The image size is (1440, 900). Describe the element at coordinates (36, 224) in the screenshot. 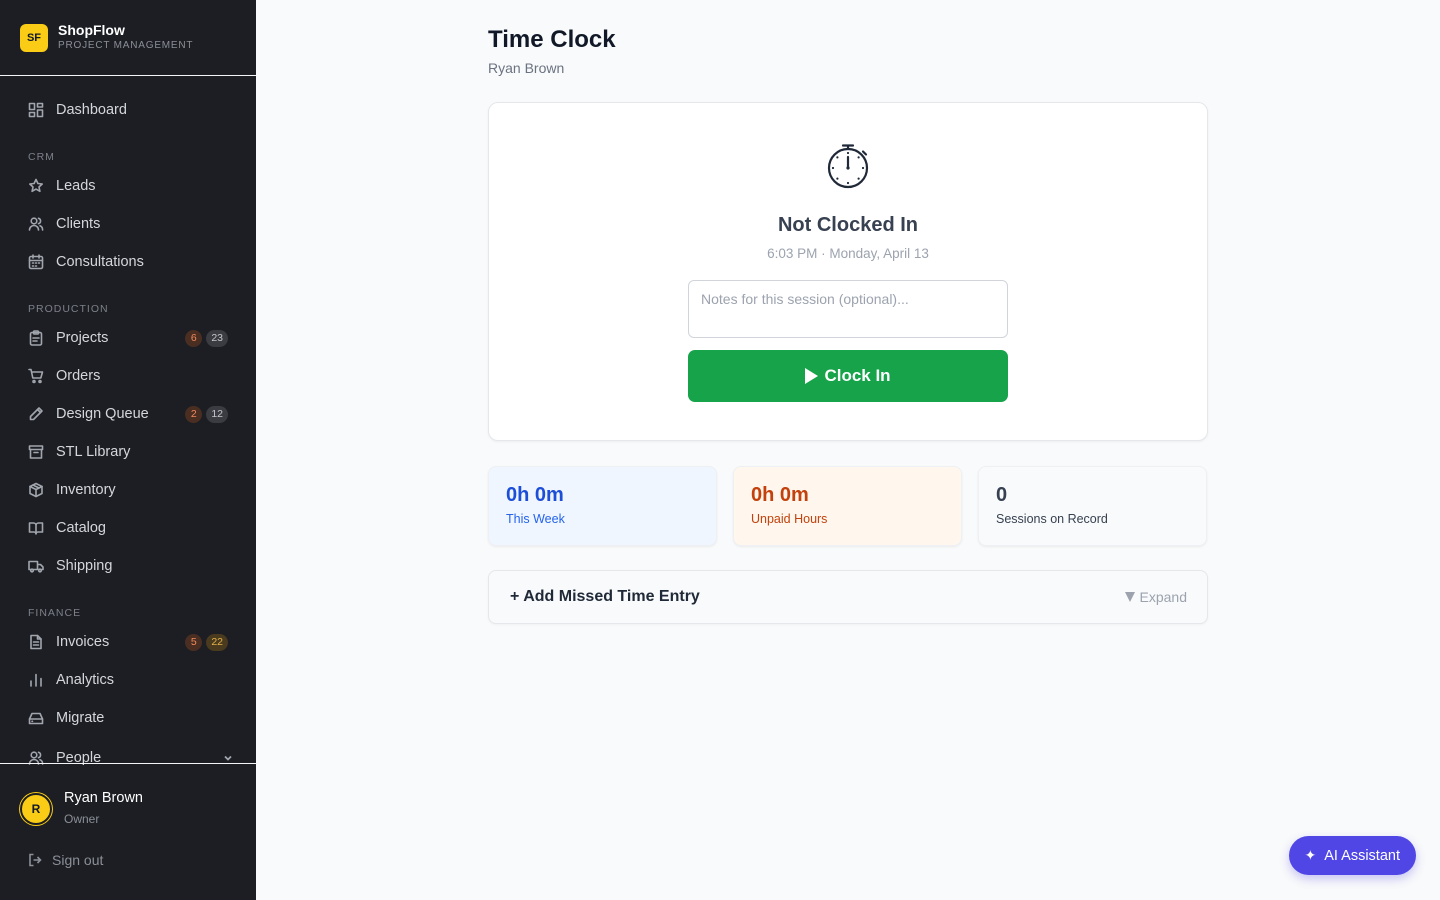

I see `users-icon` at that location.